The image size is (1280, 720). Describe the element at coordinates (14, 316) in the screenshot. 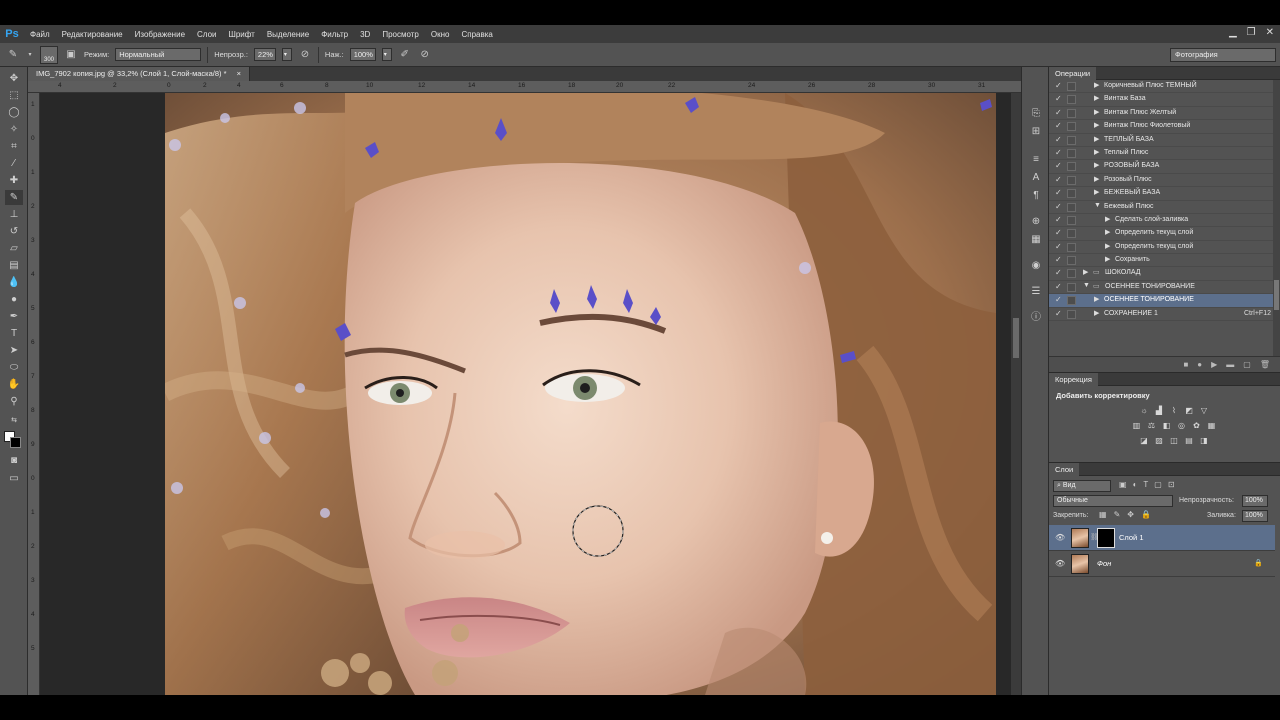

I see `pen-tool-icon: ✒` at that location.